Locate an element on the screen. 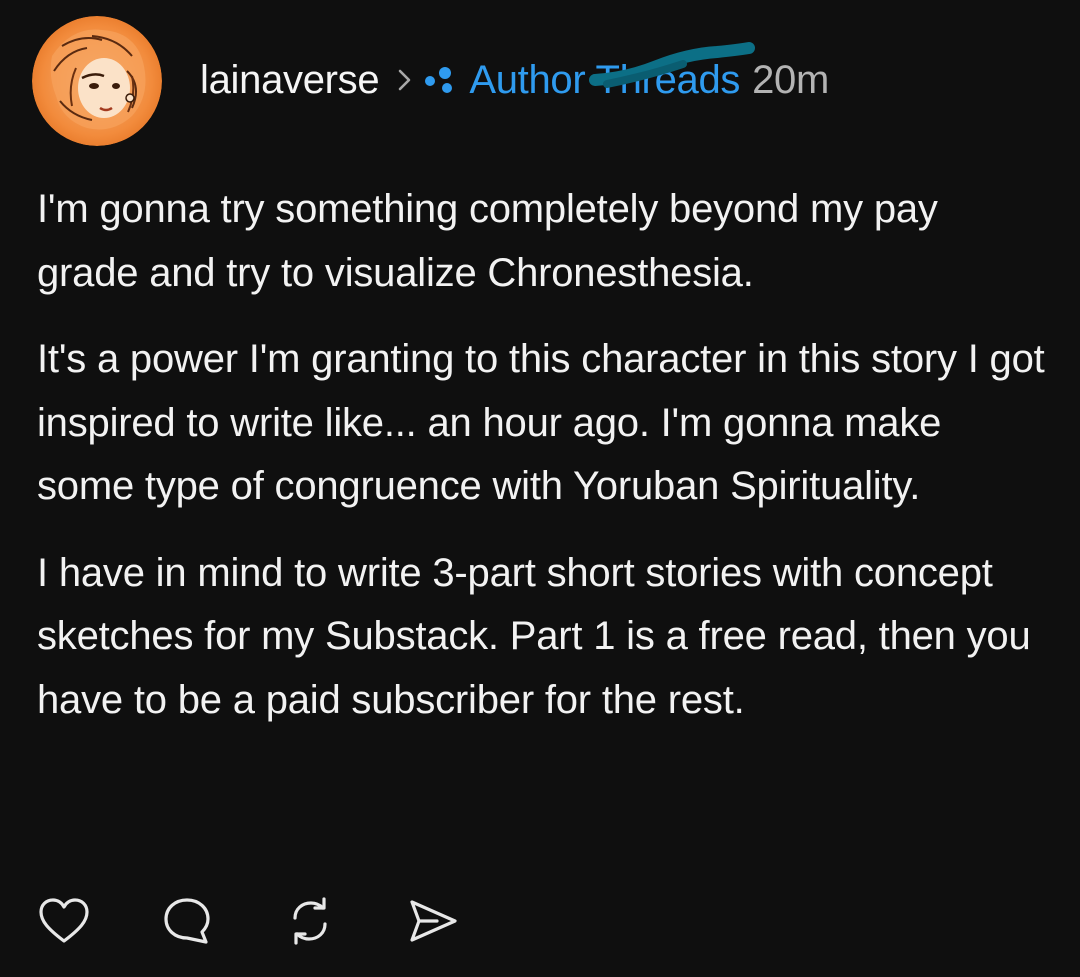 The width and height of the screenshot is (1080, 977). heart-icon is located at coordinates (64, 920).